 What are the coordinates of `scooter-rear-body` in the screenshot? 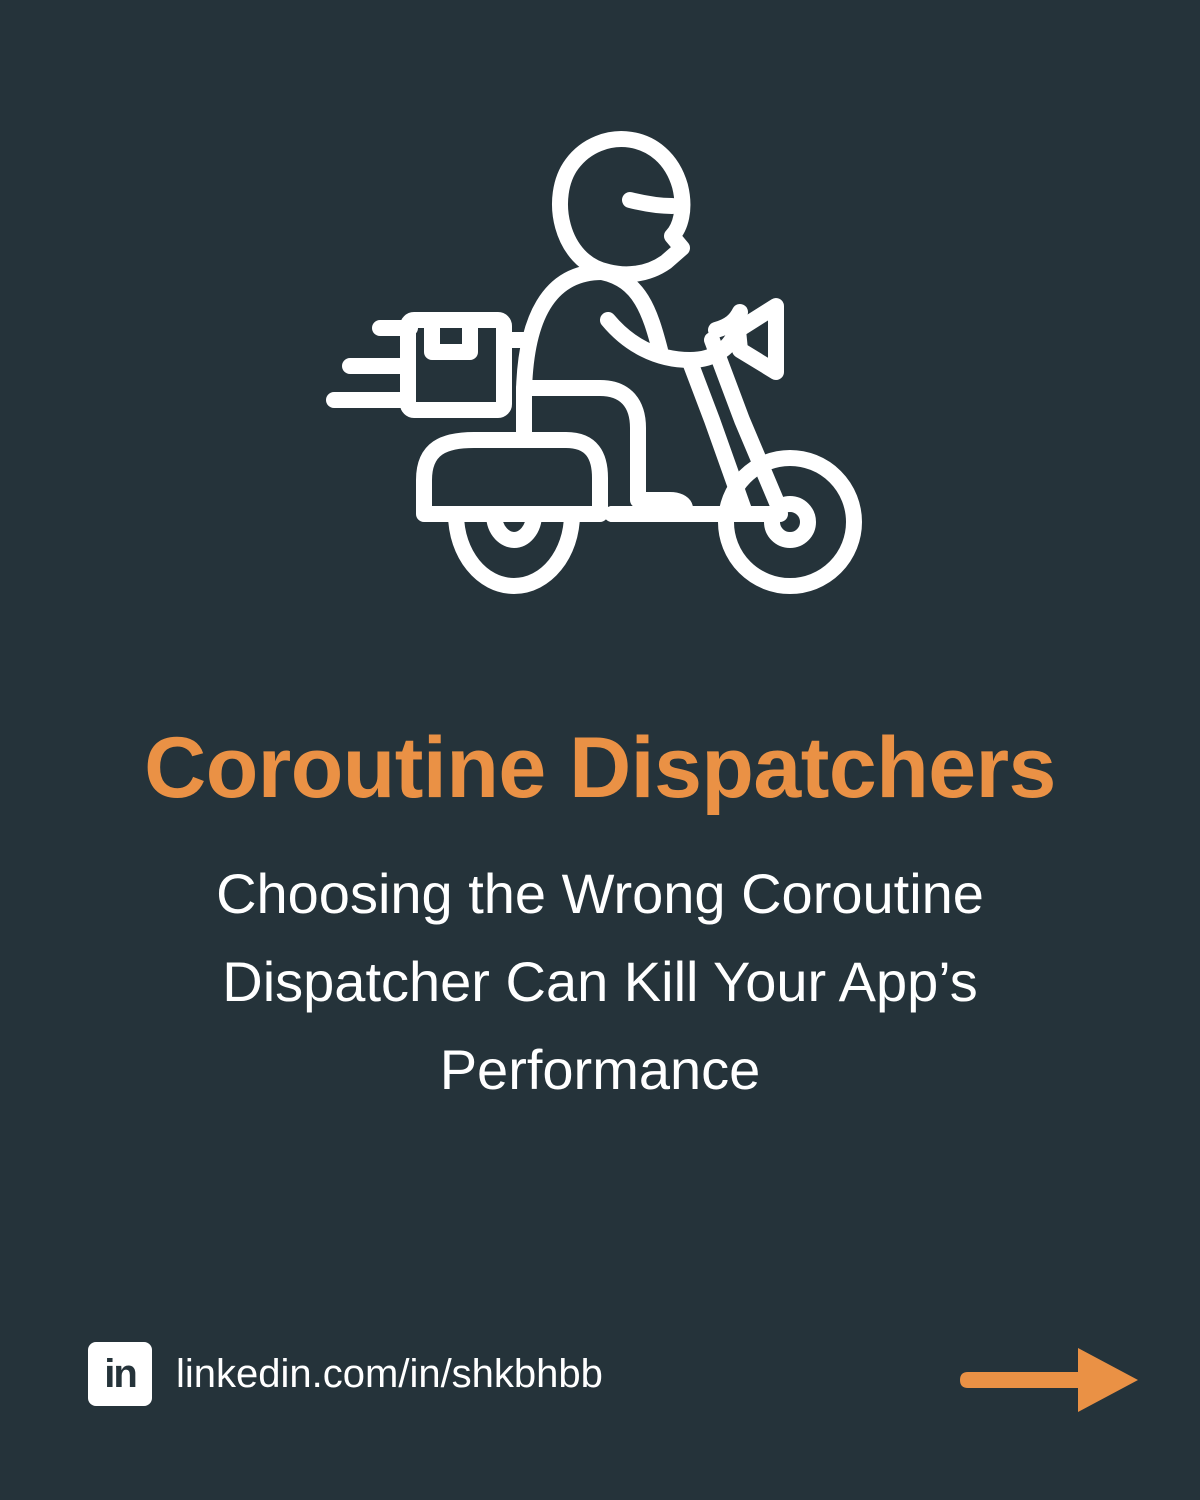 It's located at (512, 477).